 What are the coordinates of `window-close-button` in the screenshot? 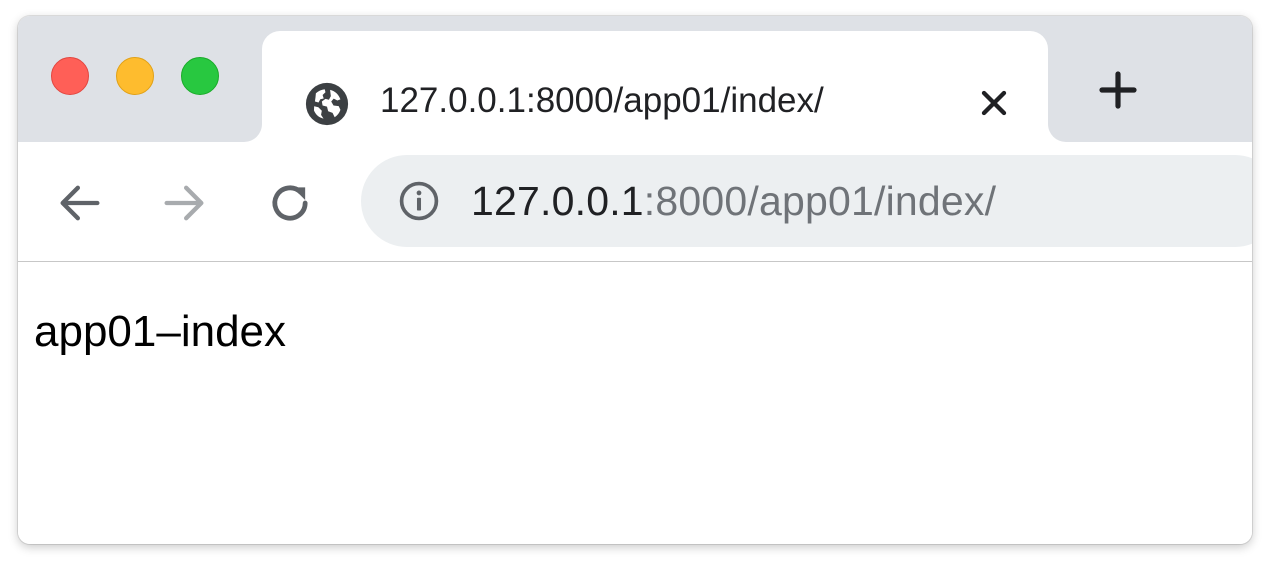 It's located at (70, 76).